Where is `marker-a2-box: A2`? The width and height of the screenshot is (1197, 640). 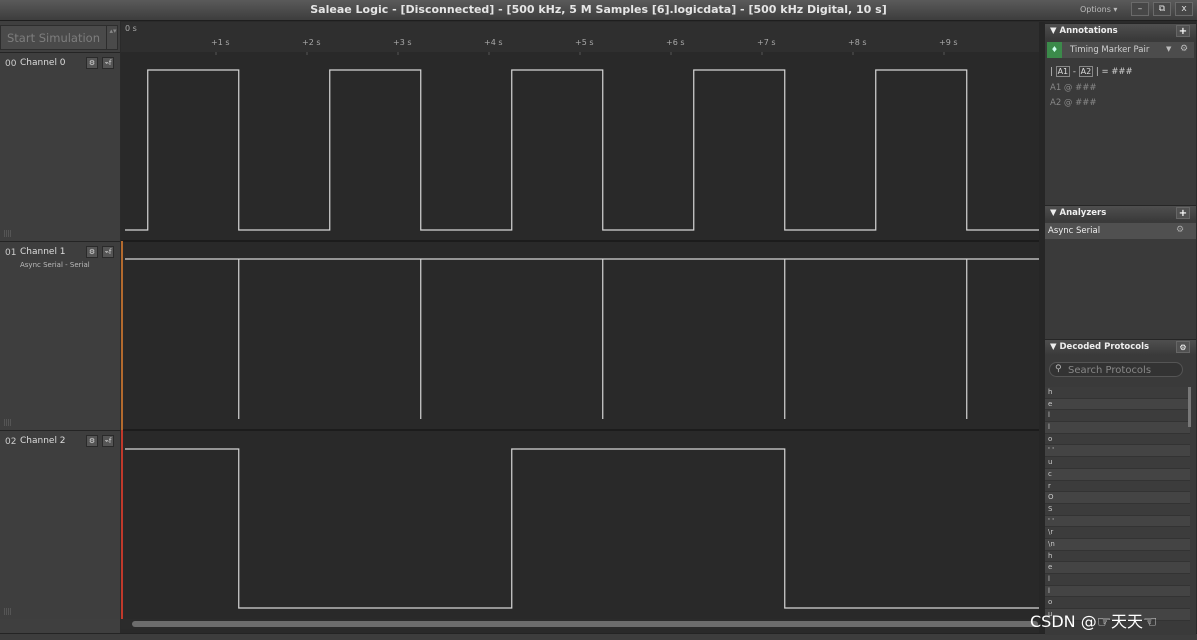 marker-a2-box: A2 is located at coordinates (1086, 71).